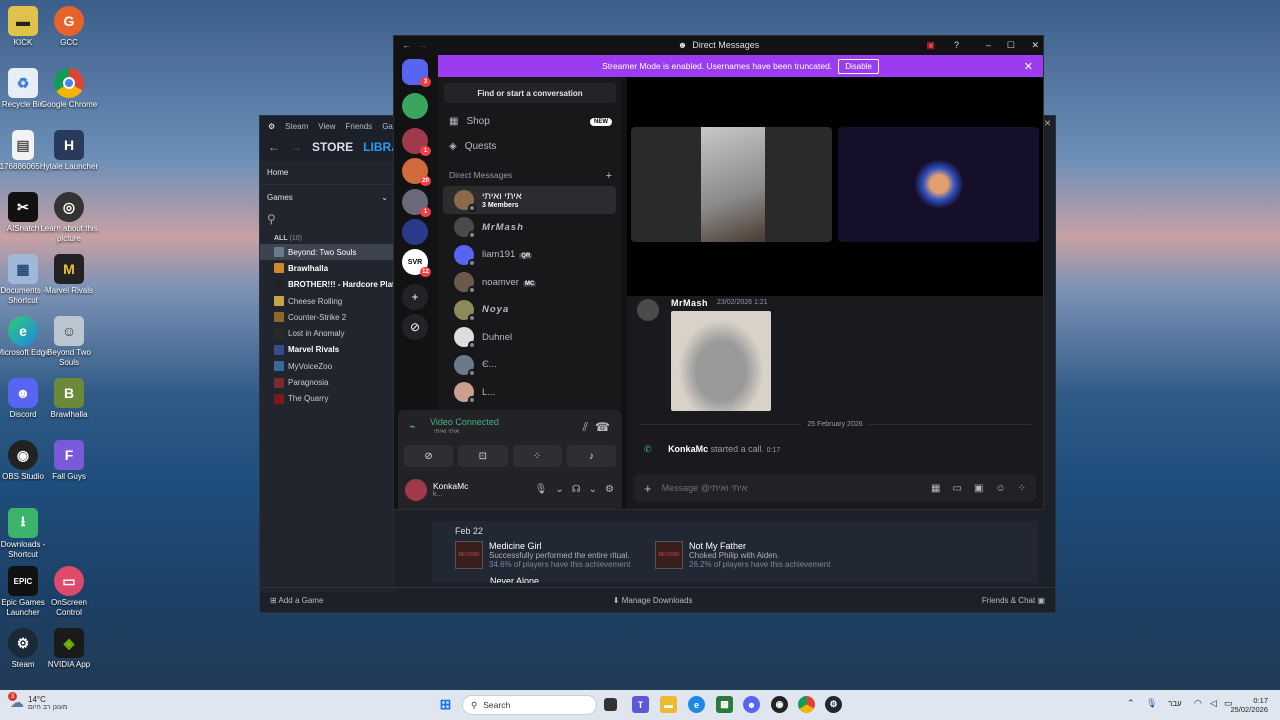 This screenshot has height=720, width=1280. What do you see at coordinates (530, 93) in the screenshot?
I see `find-conversation-button: Find or start a conversation` at bounding box center [530, 93].